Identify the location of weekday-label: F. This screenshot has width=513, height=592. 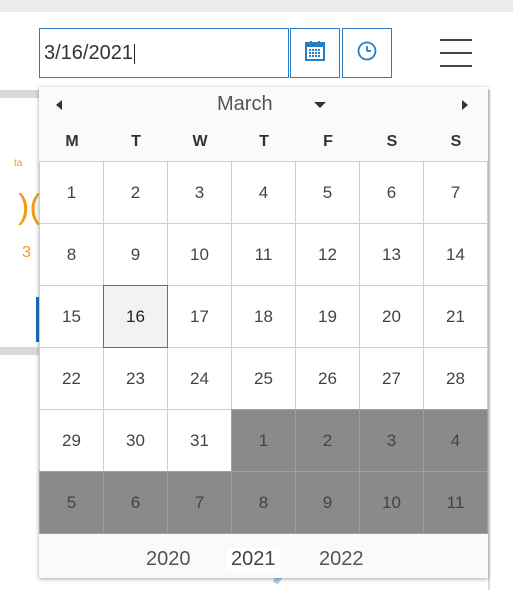
(328, 141).